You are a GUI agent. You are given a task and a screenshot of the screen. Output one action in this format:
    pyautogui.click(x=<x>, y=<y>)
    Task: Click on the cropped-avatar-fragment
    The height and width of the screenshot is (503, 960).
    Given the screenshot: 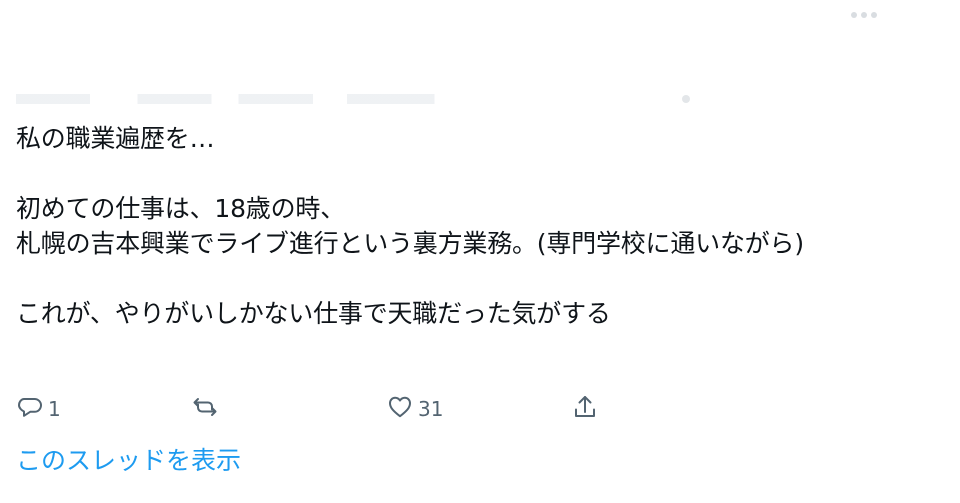 What is the action you would take?
    pyautogui.click(x=686, y=99)
    